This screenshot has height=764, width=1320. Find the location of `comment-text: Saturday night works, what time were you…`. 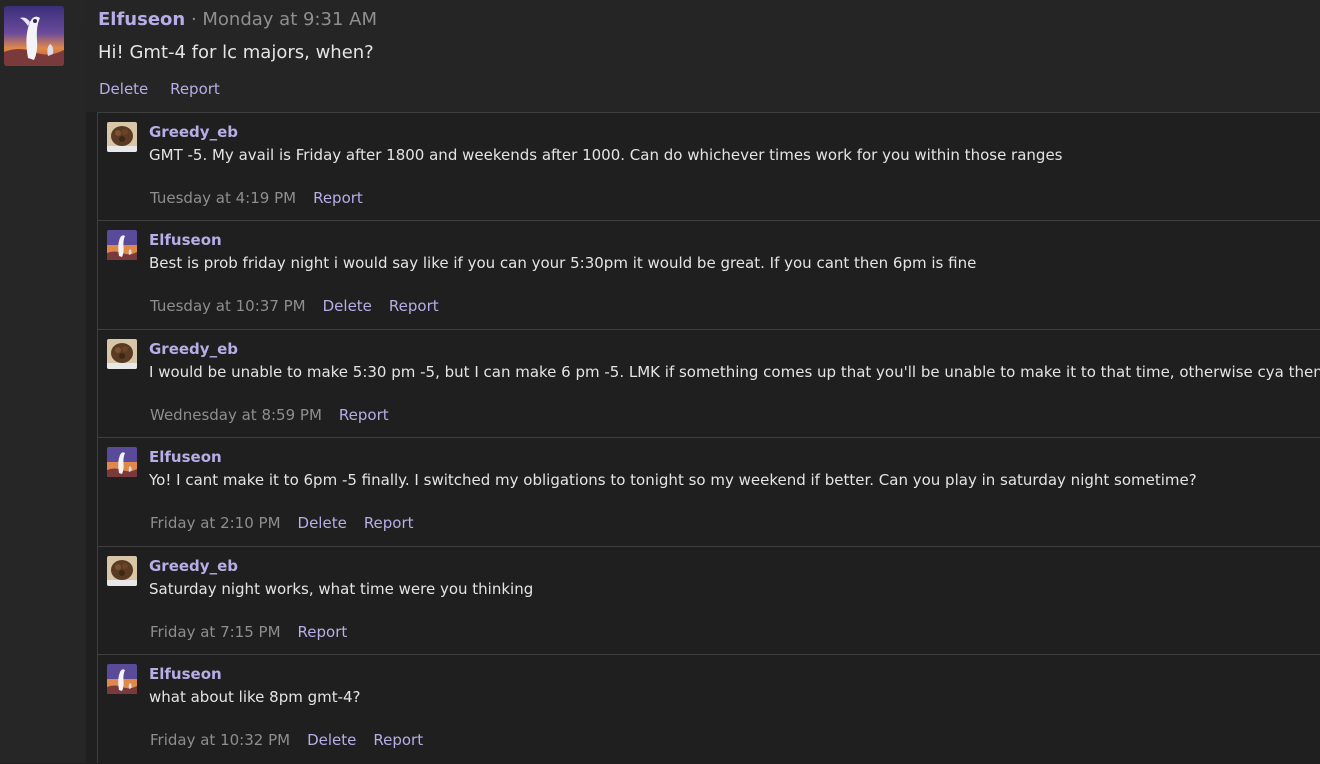

comment-text: Saturday night works, what time were you… is located at coordinates (341, 589).